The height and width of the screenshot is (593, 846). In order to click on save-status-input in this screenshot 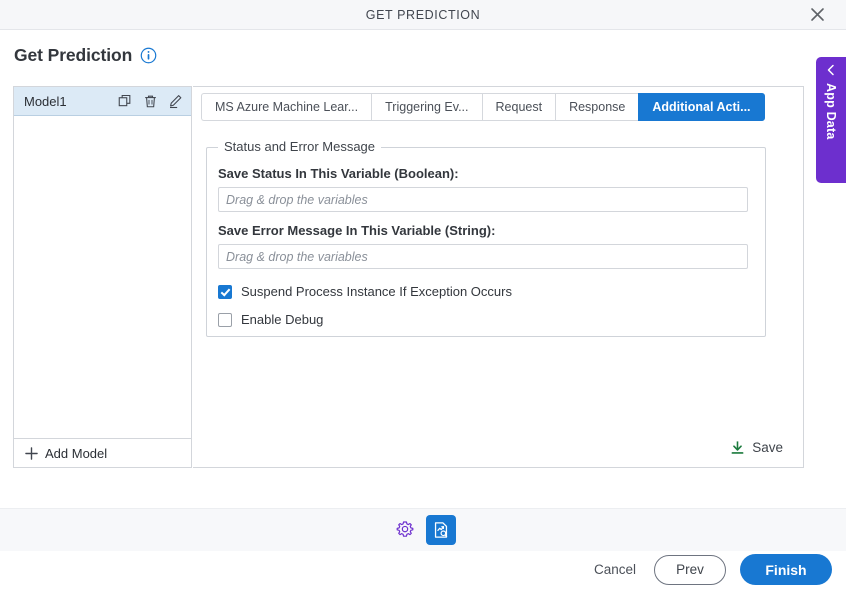, I will do `click(483, 199)`.